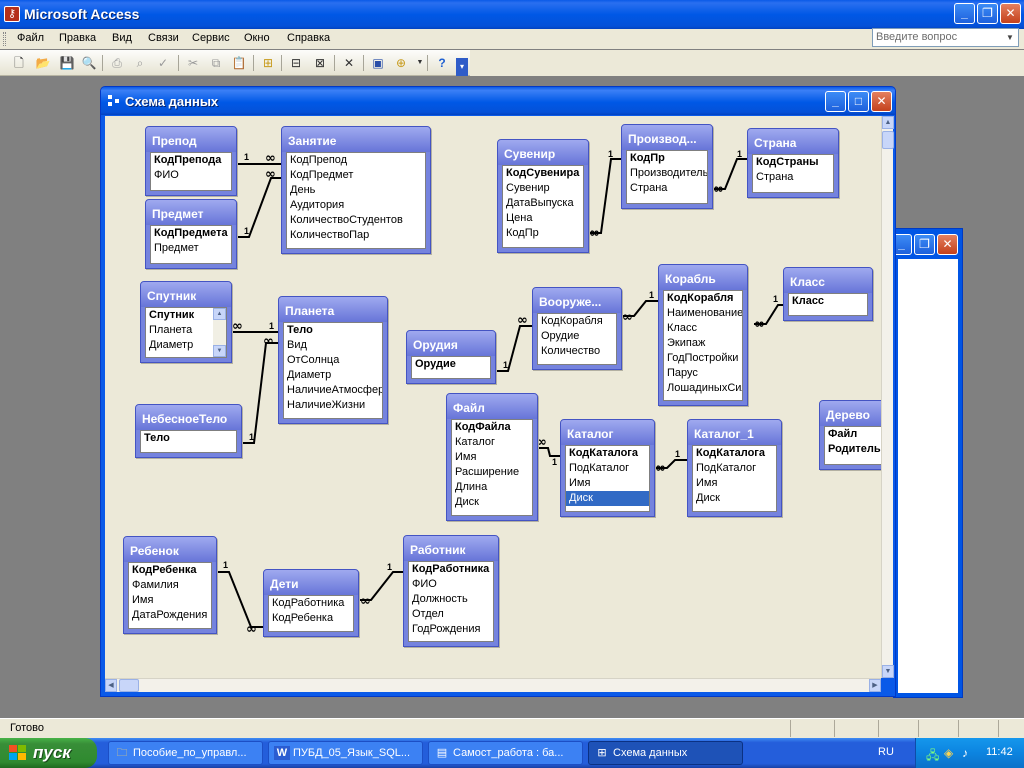 The image size is (1024, 768). What do you see at coordinates (493, 685) in the screenshot?
I see `horizontal-scrollbar: ◀ ▶` at bounding box center [493, 685].